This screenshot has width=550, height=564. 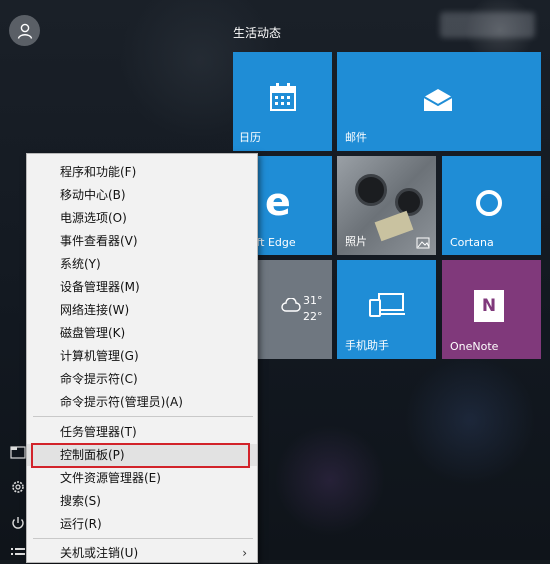 I want to click on photos-tile: 照片, so click(x=386, y=205).